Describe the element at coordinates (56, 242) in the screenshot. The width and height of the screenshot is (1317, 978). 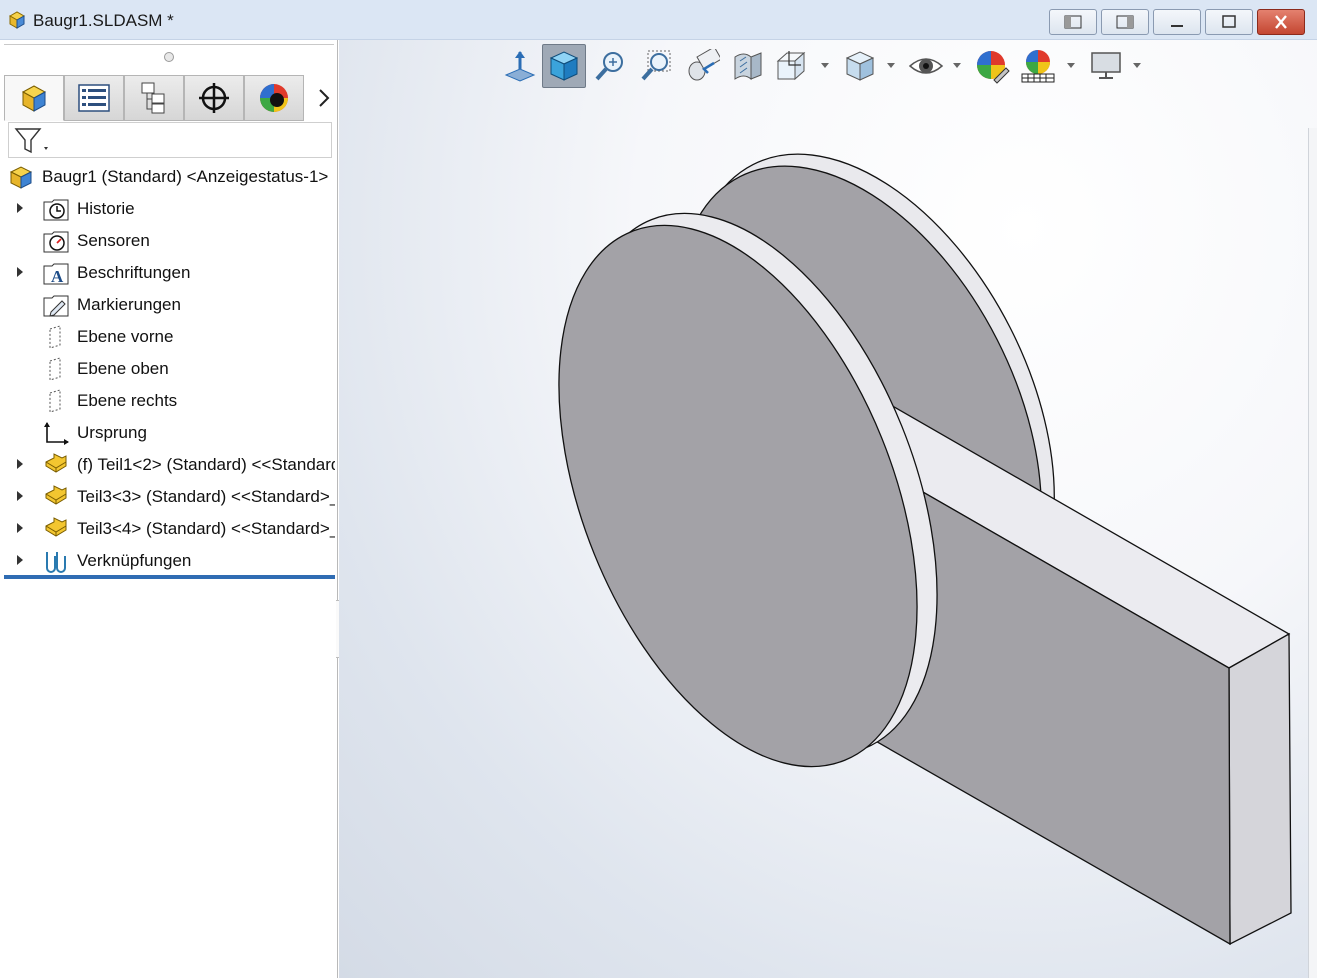
I see `sensor-folder-icon` at that location.